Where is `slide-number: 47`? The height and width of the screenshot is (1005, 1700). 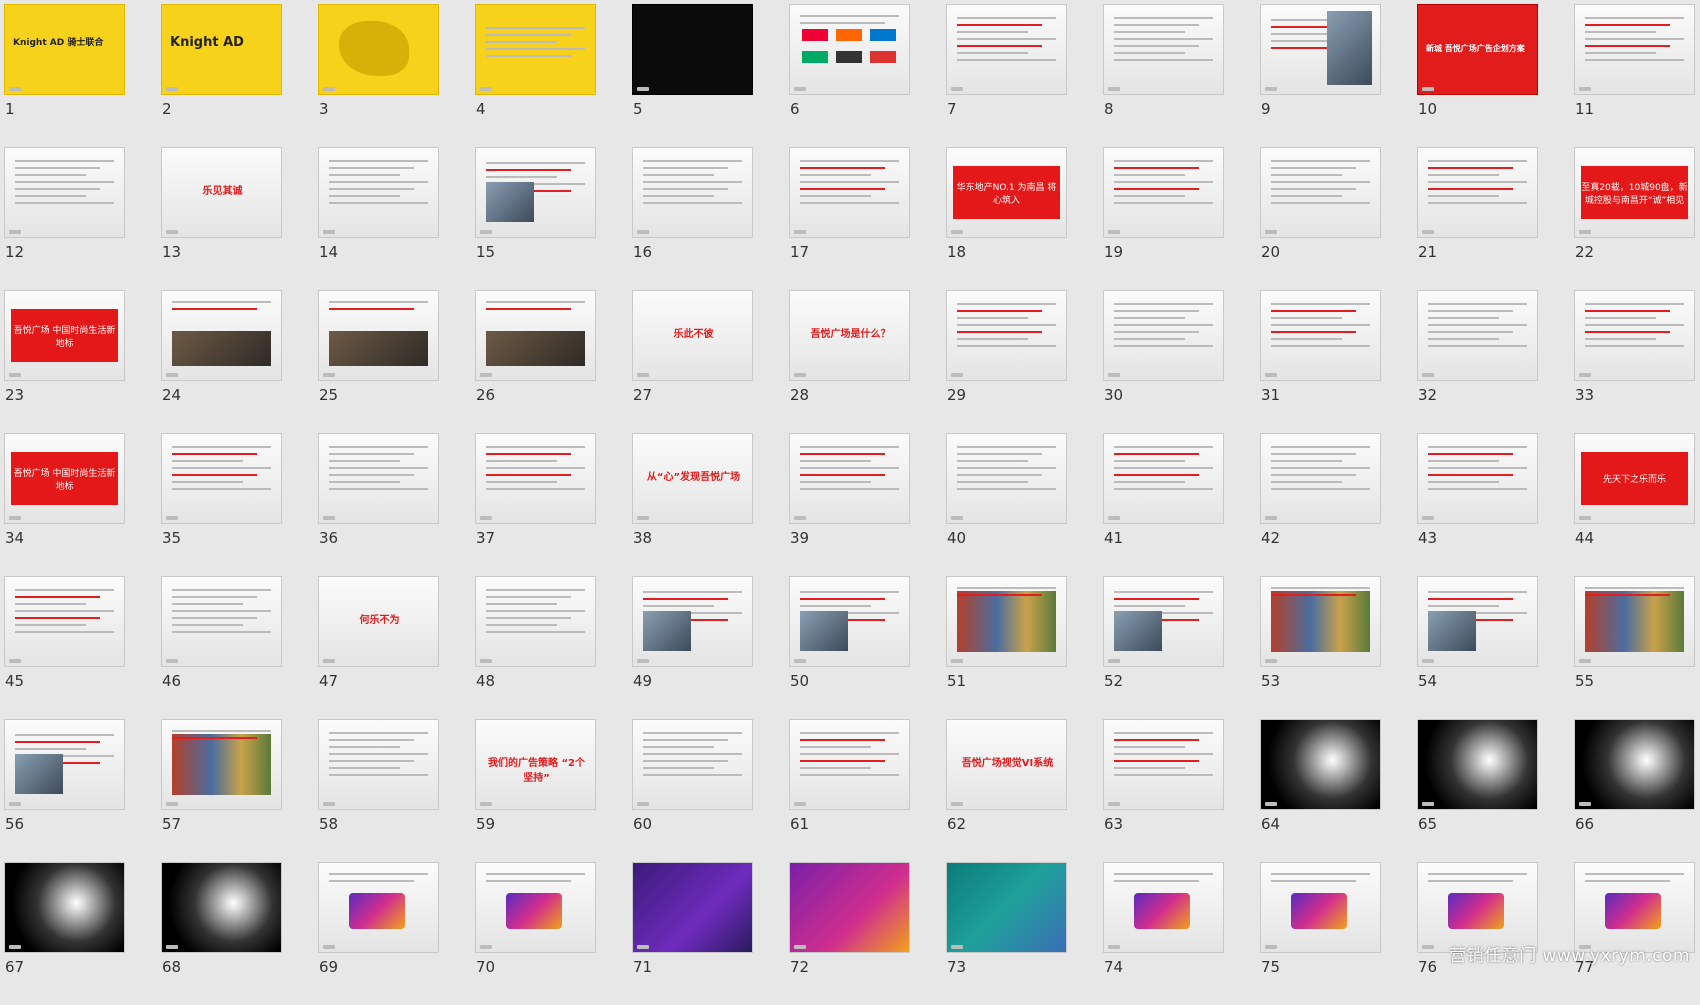 slide-number: 47 is located at coordinates (329, 681).